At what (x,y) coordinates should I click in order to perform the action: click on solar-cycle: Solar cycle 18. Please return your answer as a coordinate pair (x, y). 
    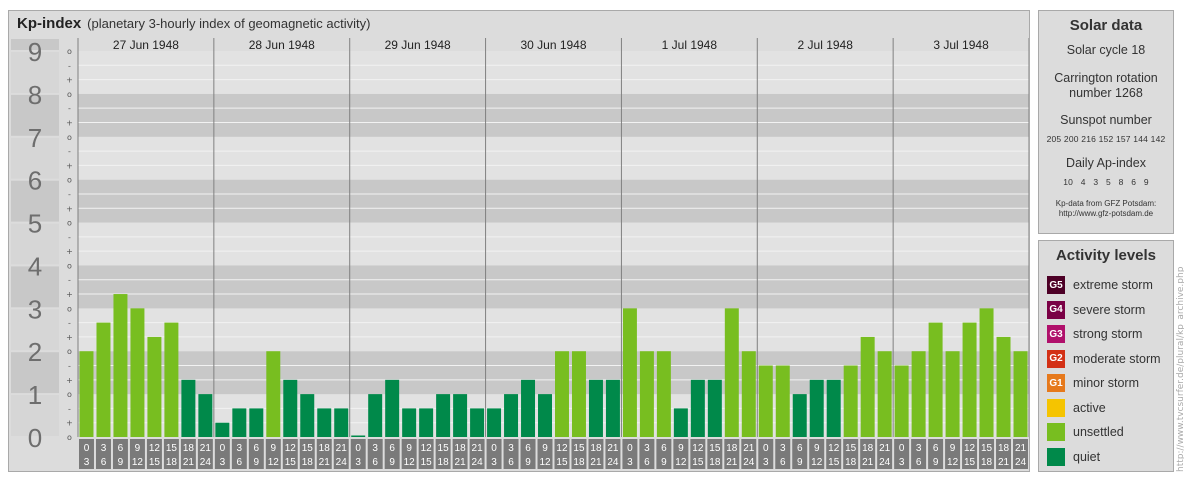
    Looking at the image, I should click on (1106, 50).